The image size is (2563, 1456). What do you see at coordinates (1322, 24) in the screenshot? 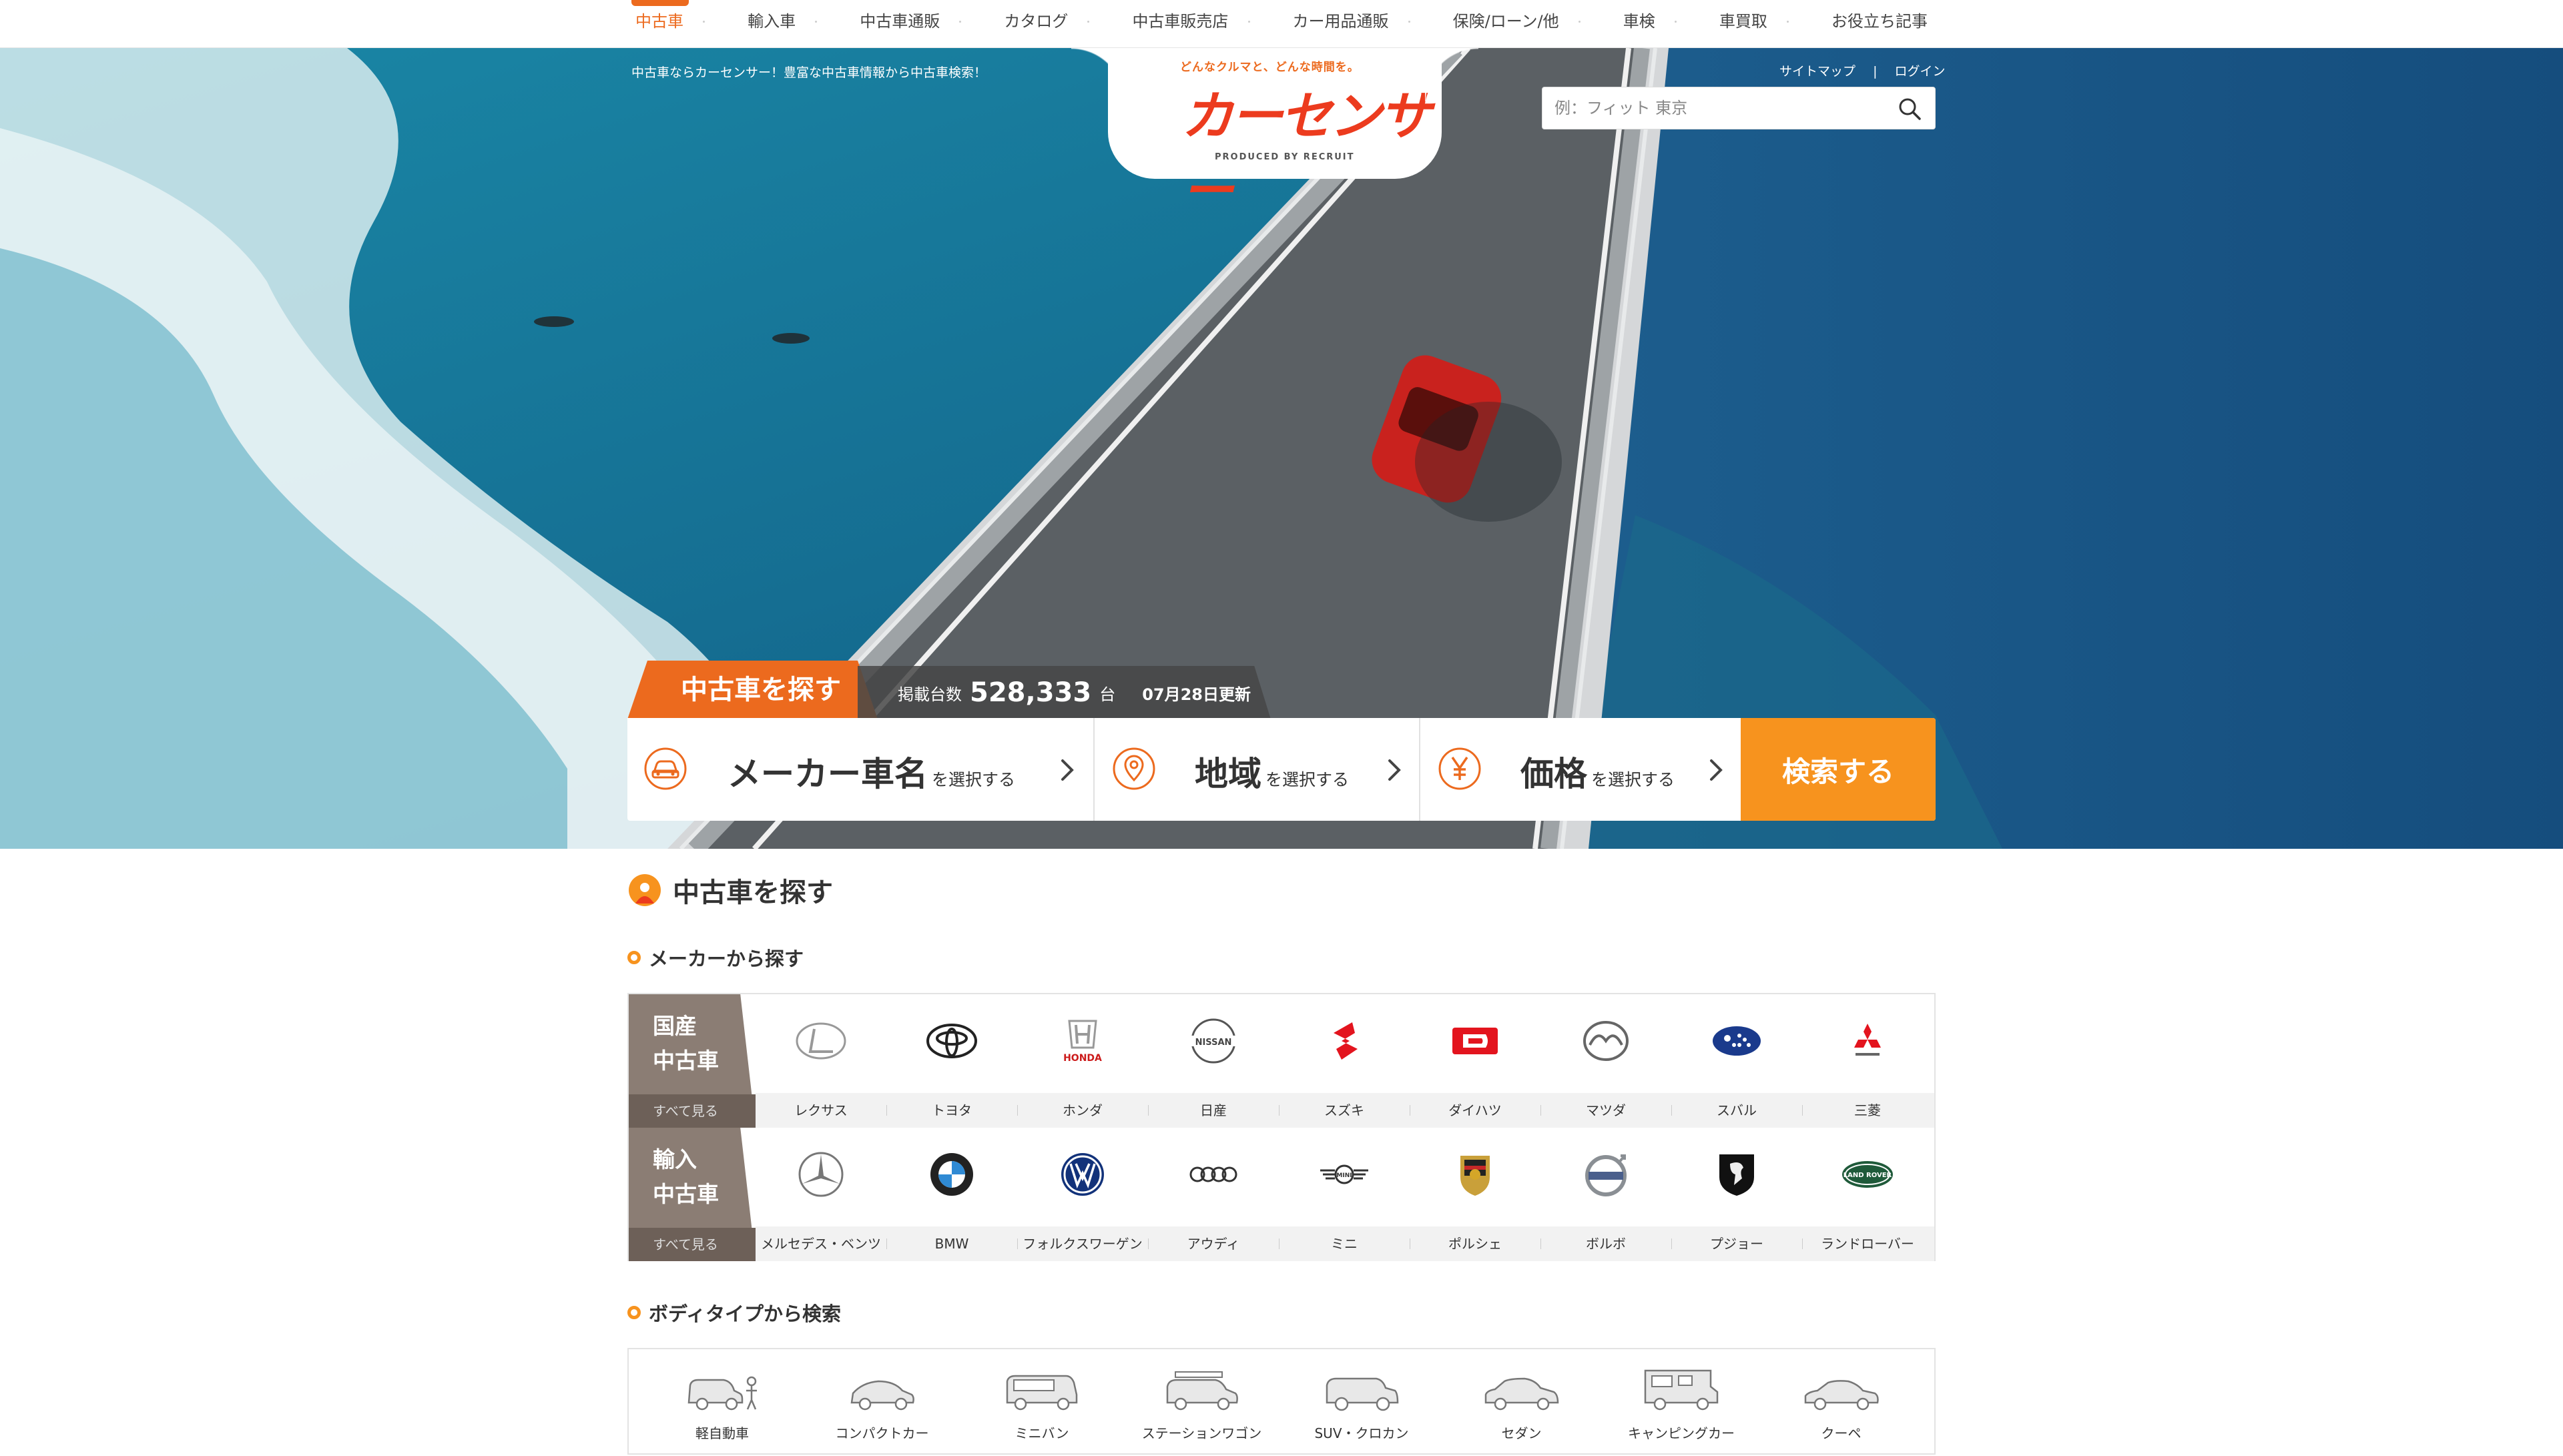
I see `nav-item-car-goods: カー用品通販` at bounding box center [1322, 24].